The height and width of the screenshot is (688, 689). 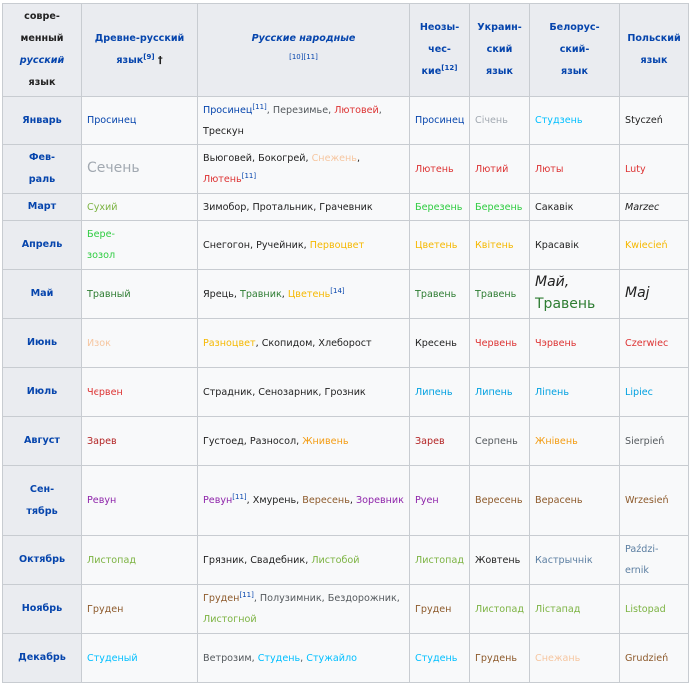 What do you see at coordinates (331, 658) in the screenshot?
I see `month-word: Стужайло` at bounding box center [331, 658].